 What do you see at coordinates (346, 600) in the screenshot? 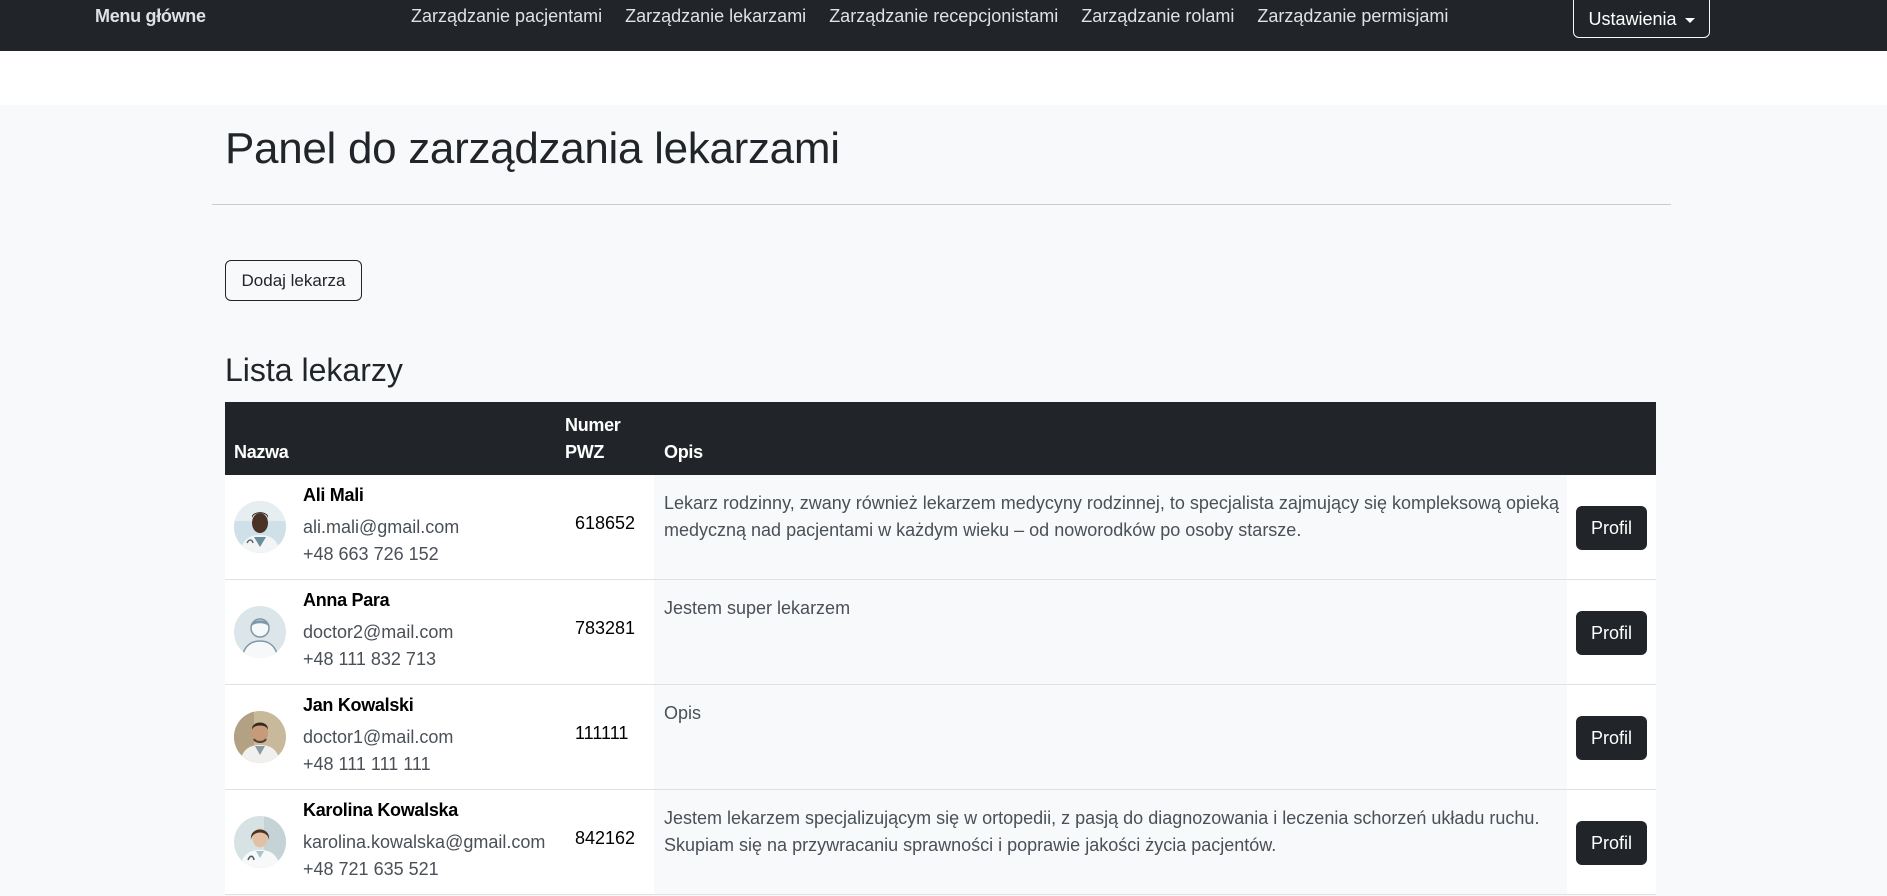
I see `doctor-name: Anna Para` at bounding box center [346, 600].